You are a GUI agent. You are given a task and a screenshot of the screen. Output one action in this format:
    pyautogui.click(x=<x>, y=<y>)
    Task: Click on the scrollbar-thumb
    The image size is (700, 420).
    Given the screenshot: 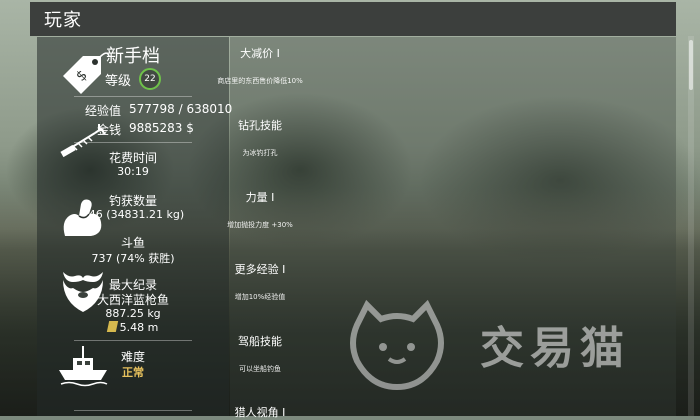 What is the action you would take?
    pyautogui.click(x=691, y=65)
    